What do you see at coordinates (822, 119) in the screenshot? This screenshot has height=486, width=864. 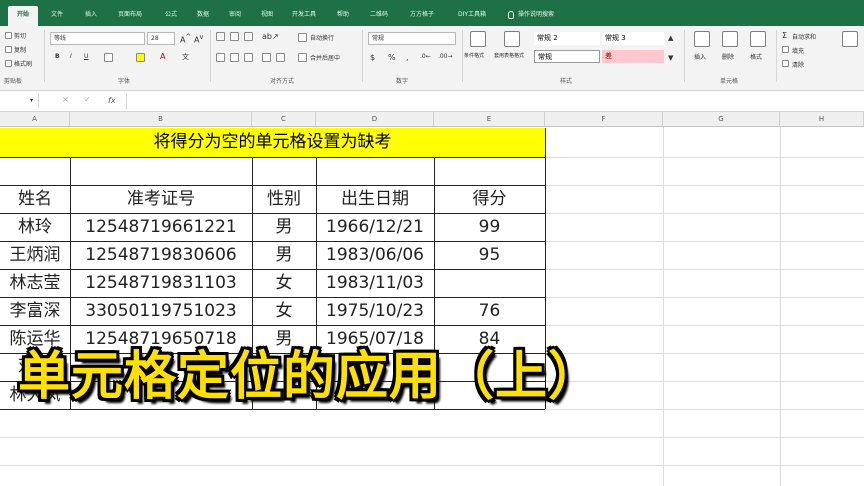 I see `column-header-h: H` at bounding box center [822, 119].